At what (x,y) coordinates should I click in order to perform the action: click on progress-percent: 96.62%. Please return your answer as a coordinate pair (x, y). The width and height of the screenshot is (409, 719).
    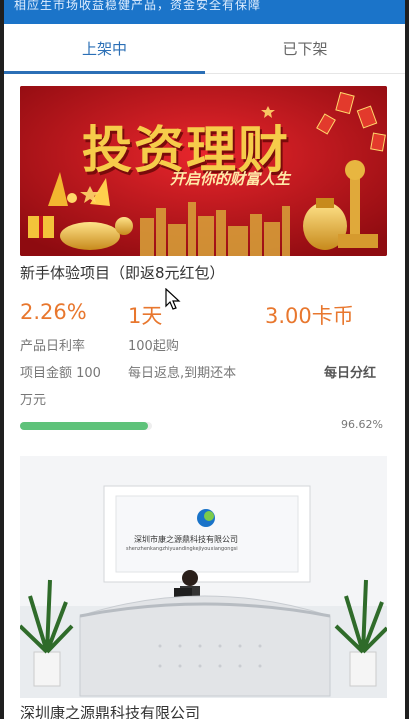
    Looking at the image, I should click on (362, 424).